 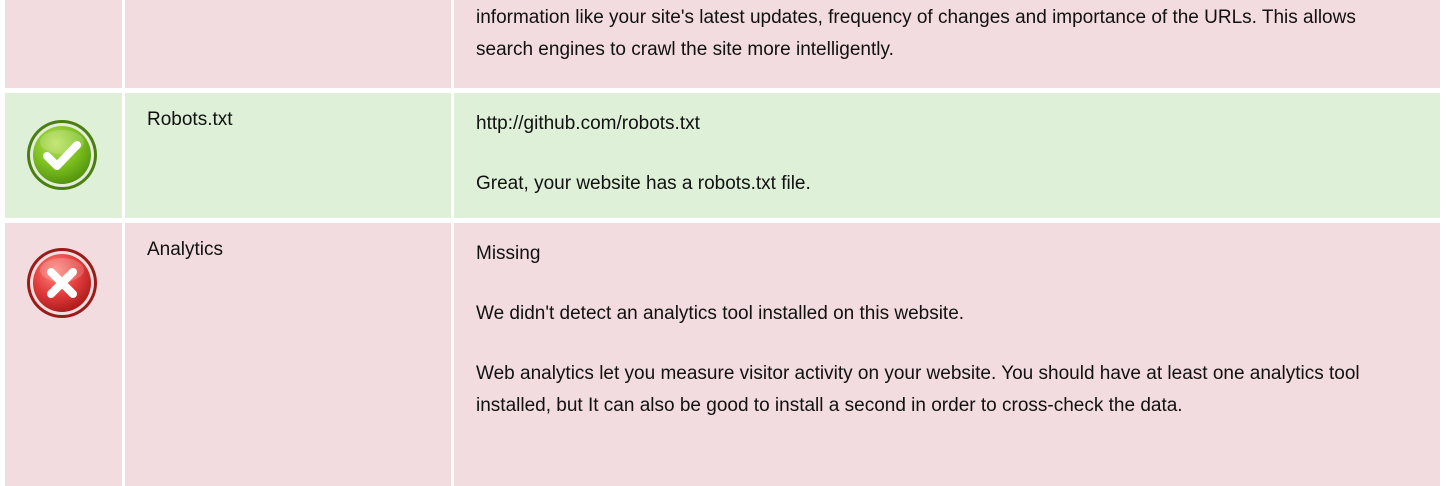 I want to click on check-label: Analytics, so click(x=185, y=249).